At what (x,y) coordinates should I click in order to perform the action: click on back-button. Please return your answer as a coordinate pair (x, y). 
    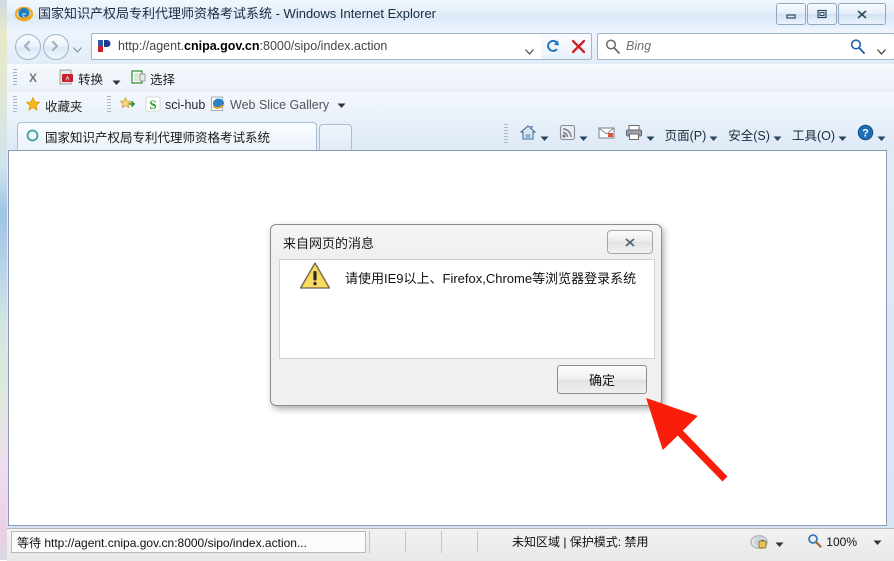
    Looking at the image, I should click on (28, 47).